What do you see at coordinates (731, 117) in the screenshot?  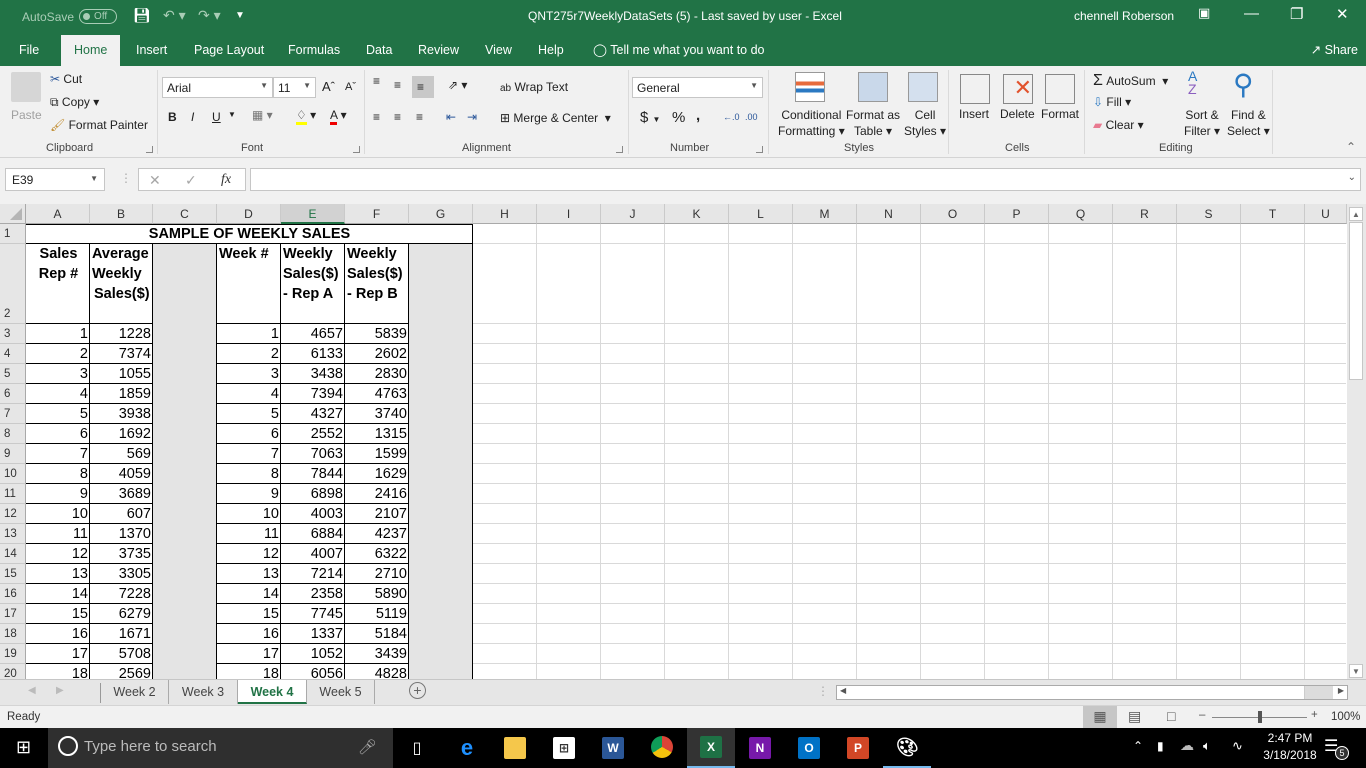 I see `increase-decimal-icon: ←.0` at bounding box center [731, 117].